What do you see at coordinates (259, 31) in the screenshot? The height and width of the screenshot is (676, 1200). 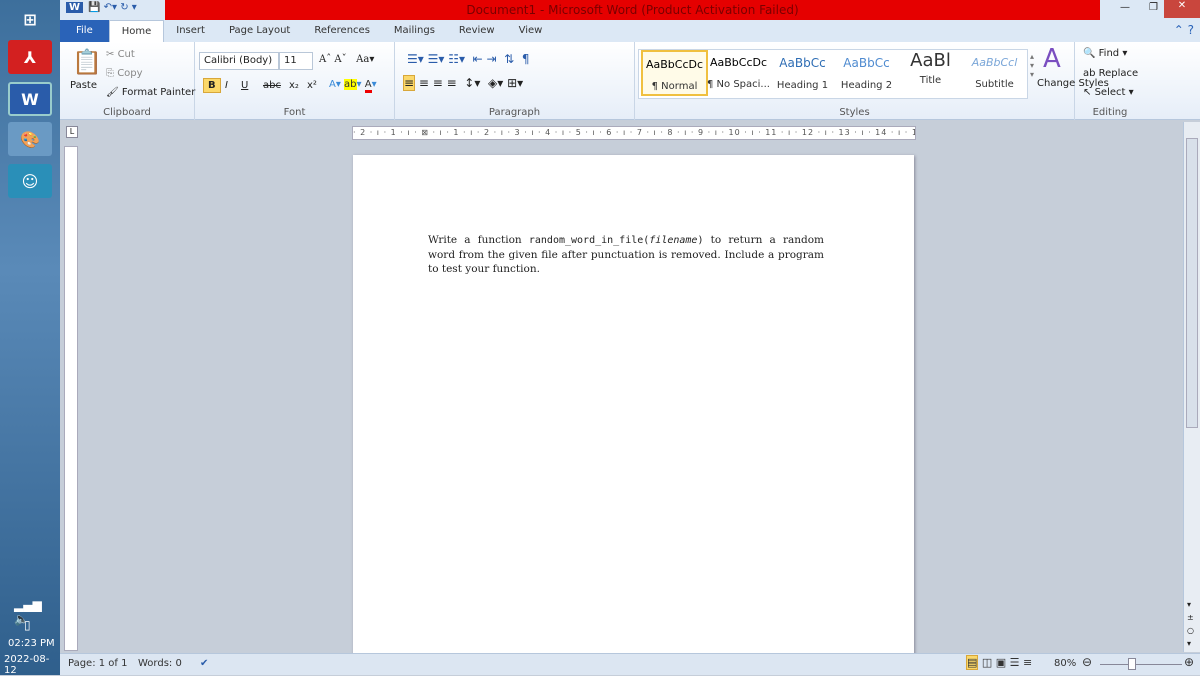 I see `tab-page-layout: Page Layout` at bounding box center [259, 31].